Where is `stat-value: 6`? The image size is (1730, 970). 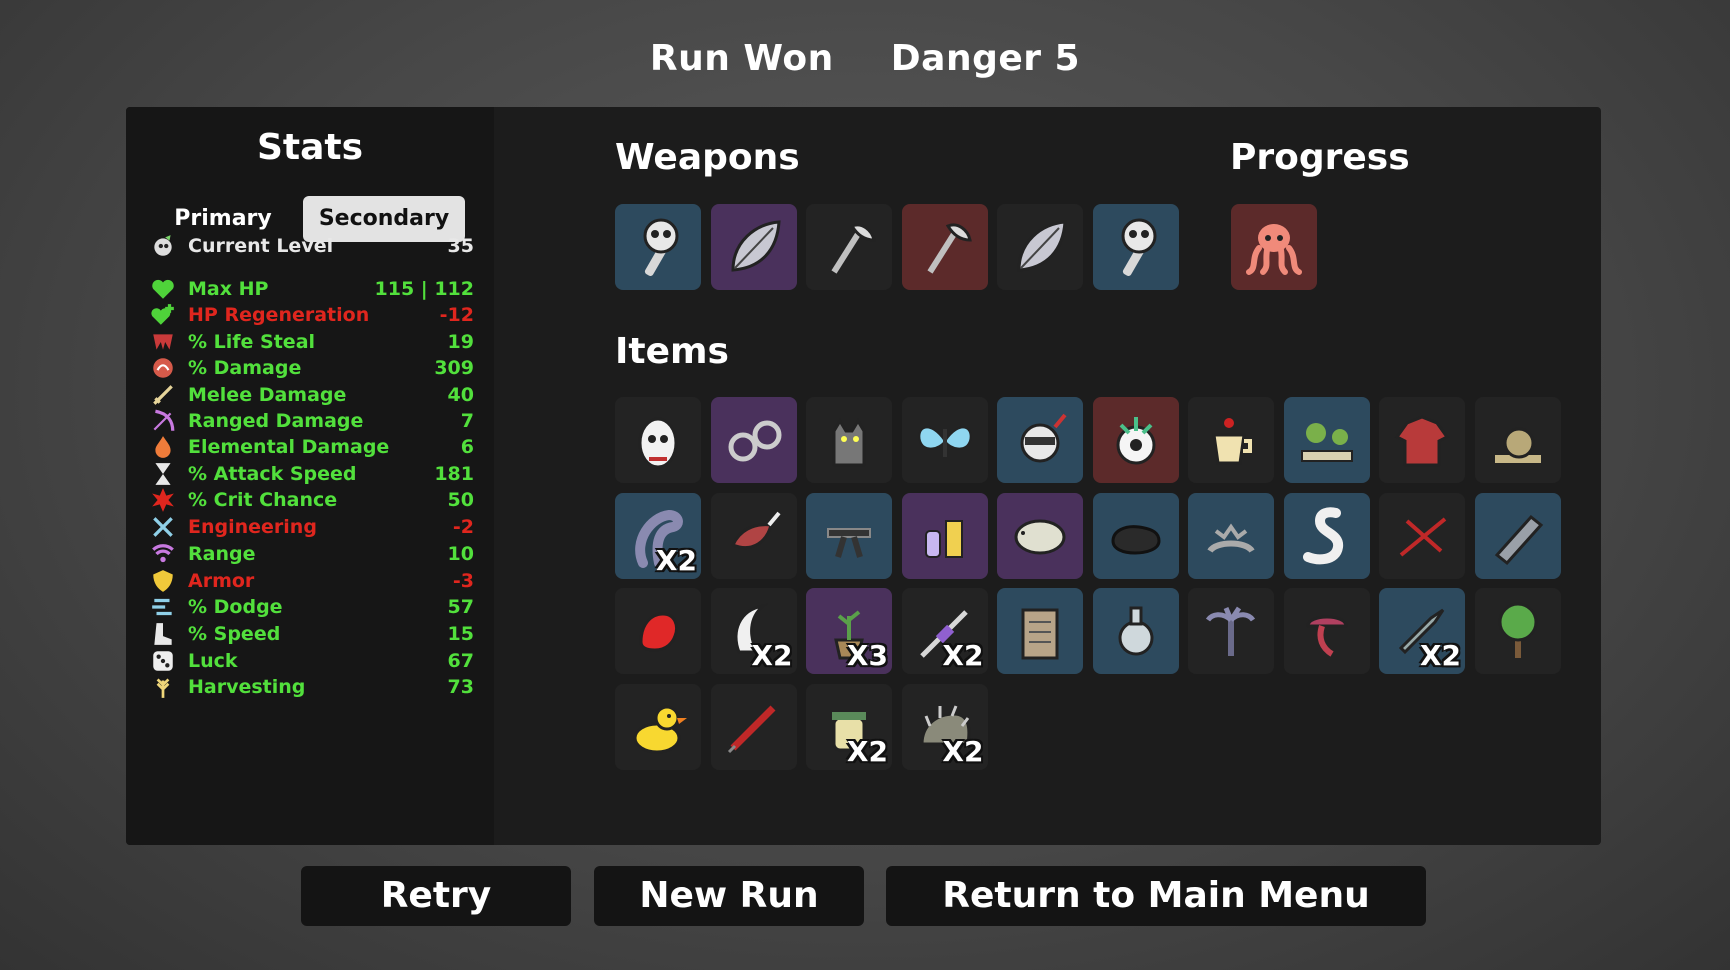 stat-value: 6 is located at coordinates (467, 447).